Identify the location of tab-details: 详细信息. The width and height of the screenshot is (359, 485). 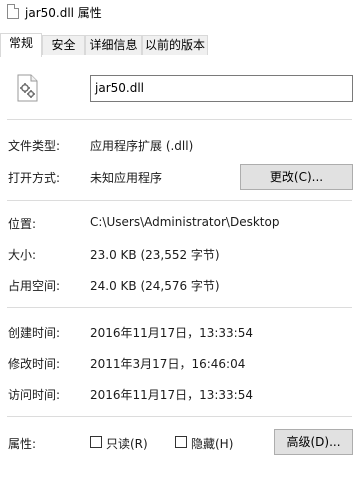
(113, 45).